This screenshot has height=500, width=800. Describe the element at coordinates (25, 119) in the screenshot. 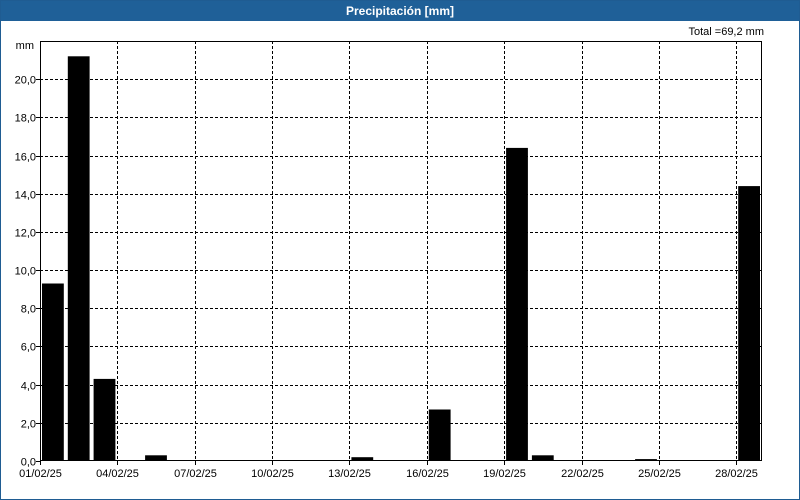

I see `y-tick-label: 18,0` at that location.